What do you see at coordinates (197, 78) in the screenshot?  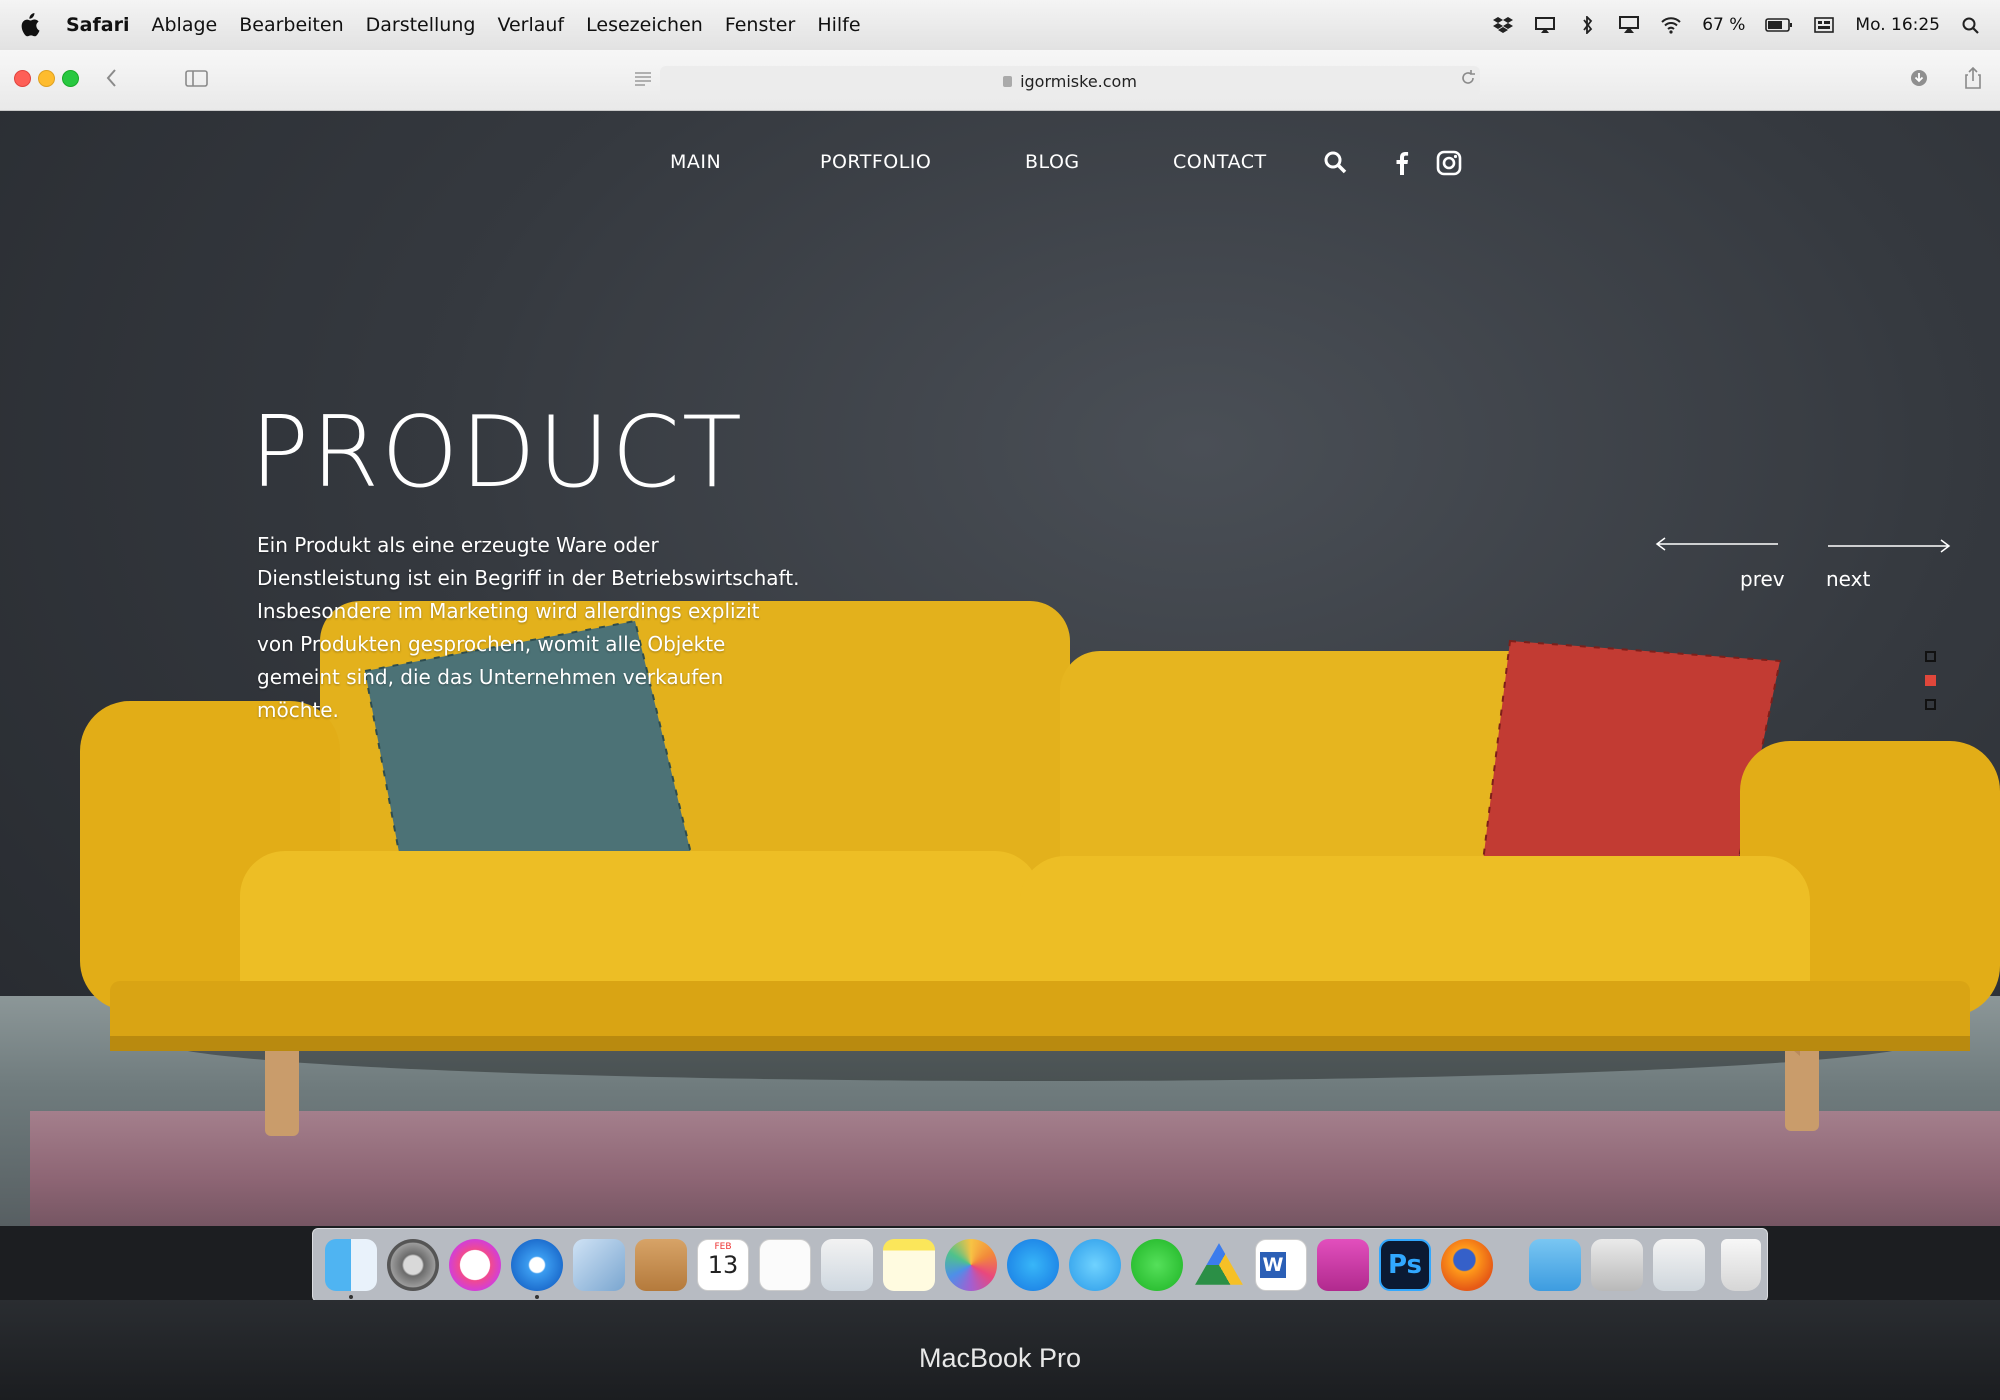 I see `sidebar-toggle-icon` at bounding box center [197, 78].